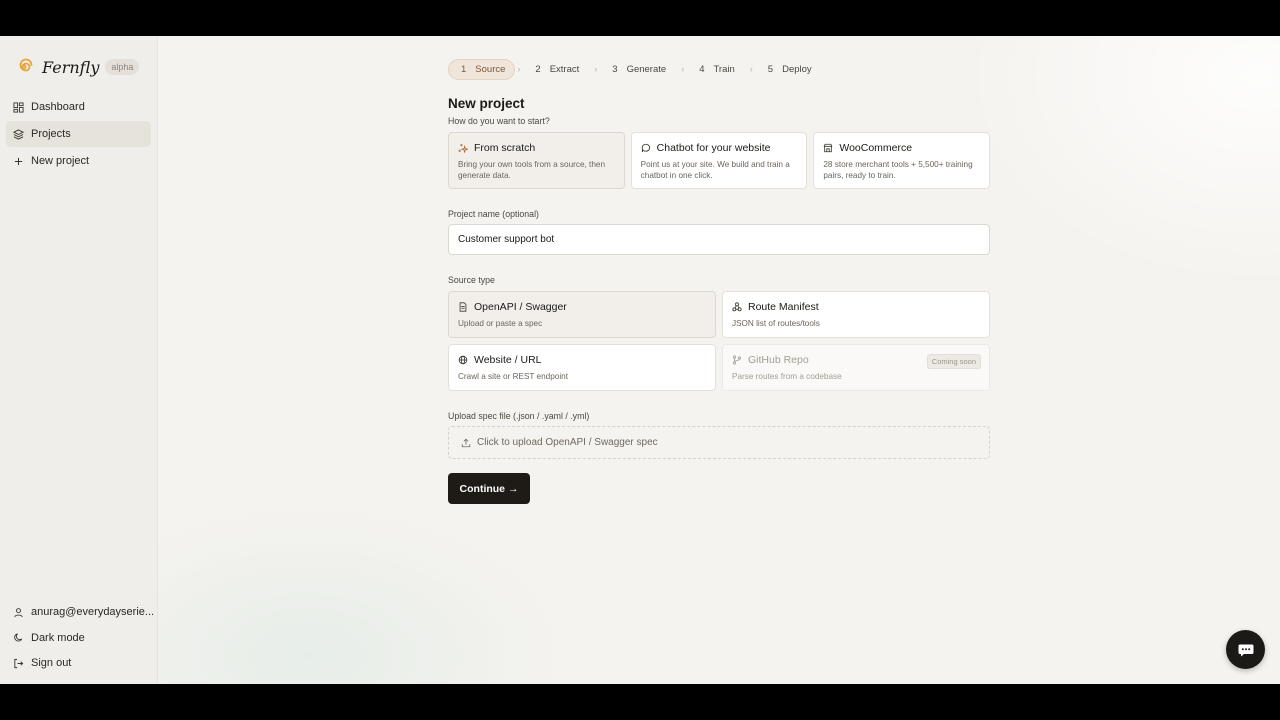 The width and height of the screenshot is (1280, 720). Describe the element at coordinates (471, 280) in the screenshot. I see `source-type-label: Source type` at that location.